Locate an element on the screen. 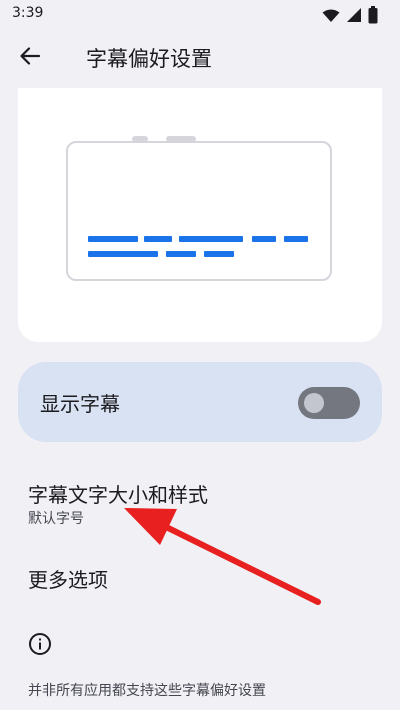 The height and width of the screenshot is (710, 400). battery-icon is located at coordinates (373, 17).